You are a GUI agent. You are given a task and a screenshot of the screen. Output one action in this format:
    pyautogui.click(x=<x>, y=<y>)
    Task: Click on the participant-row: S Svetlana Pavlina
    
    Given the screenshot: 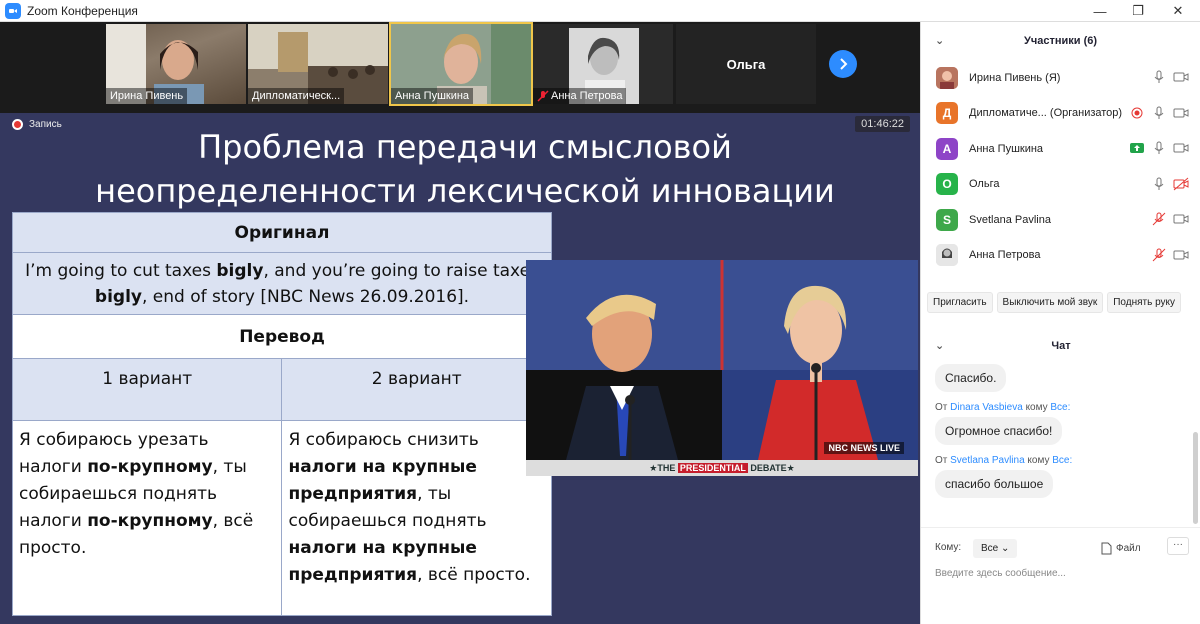 What is the action you would take?
    pyautogui.click(x=1060, y=220)
    